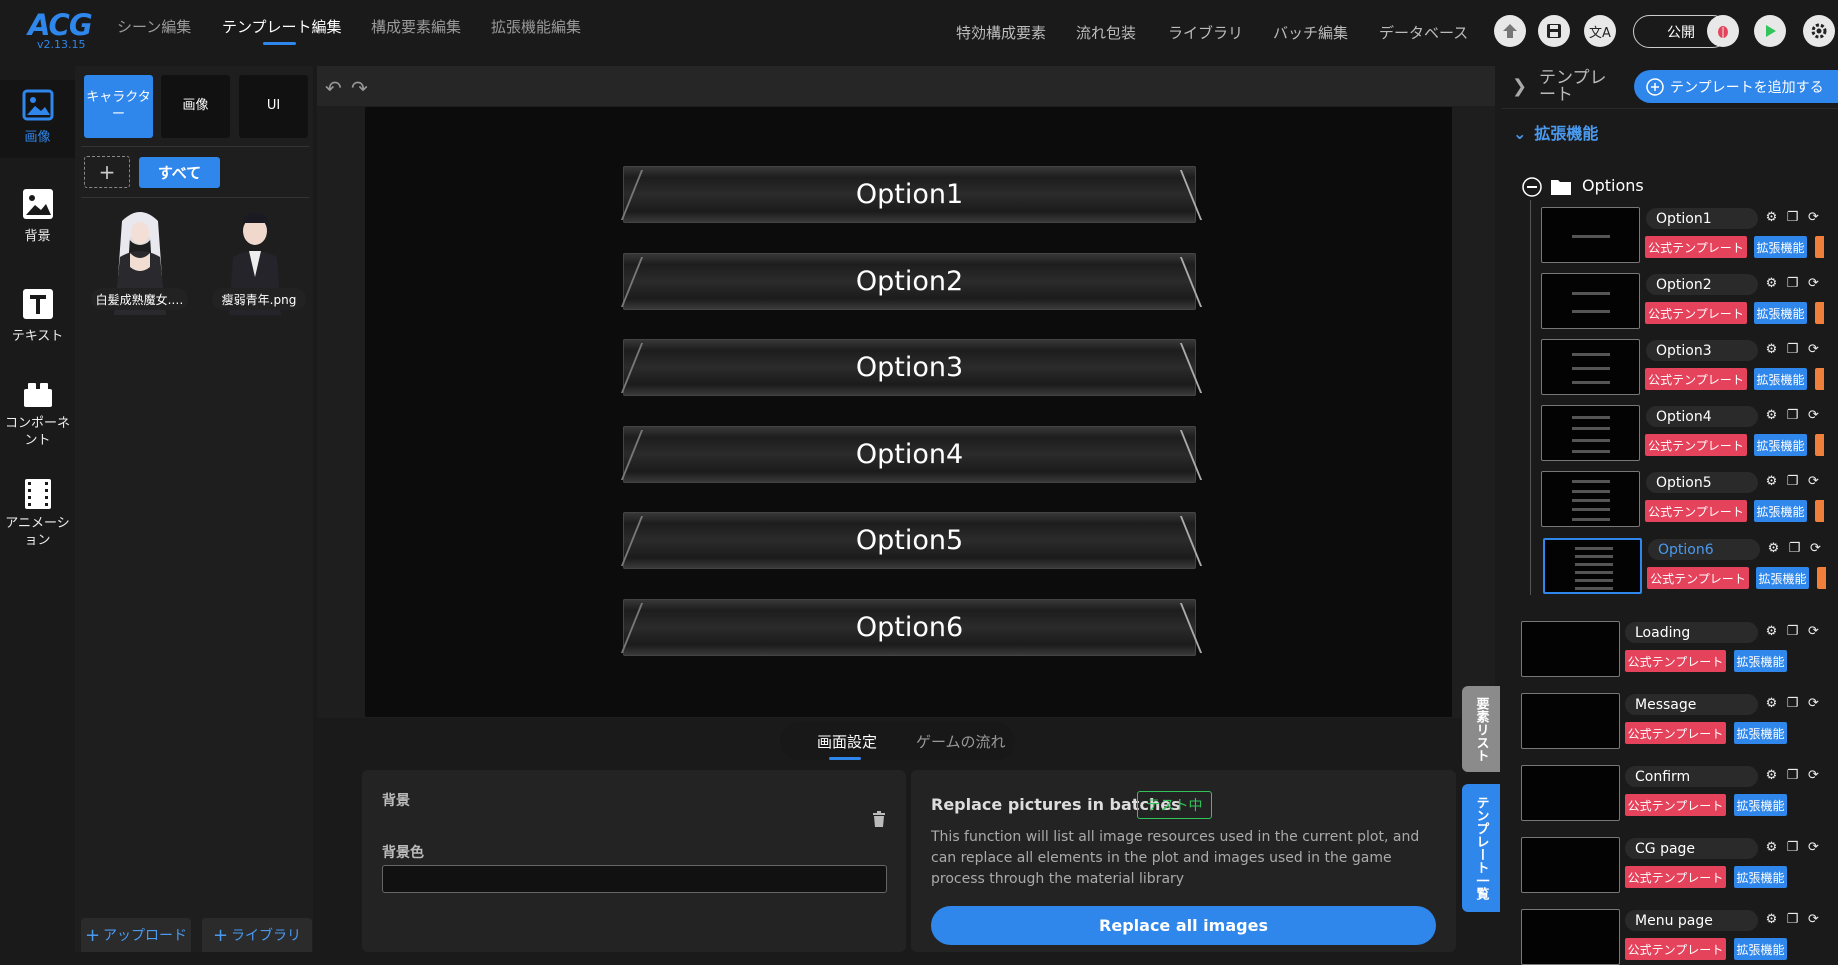 The image size is (1838, 965). What do you see at coordinates (37, 116) in the screenshot?
I see `rail-item-image: 画像` at bounding box center [37, 116].